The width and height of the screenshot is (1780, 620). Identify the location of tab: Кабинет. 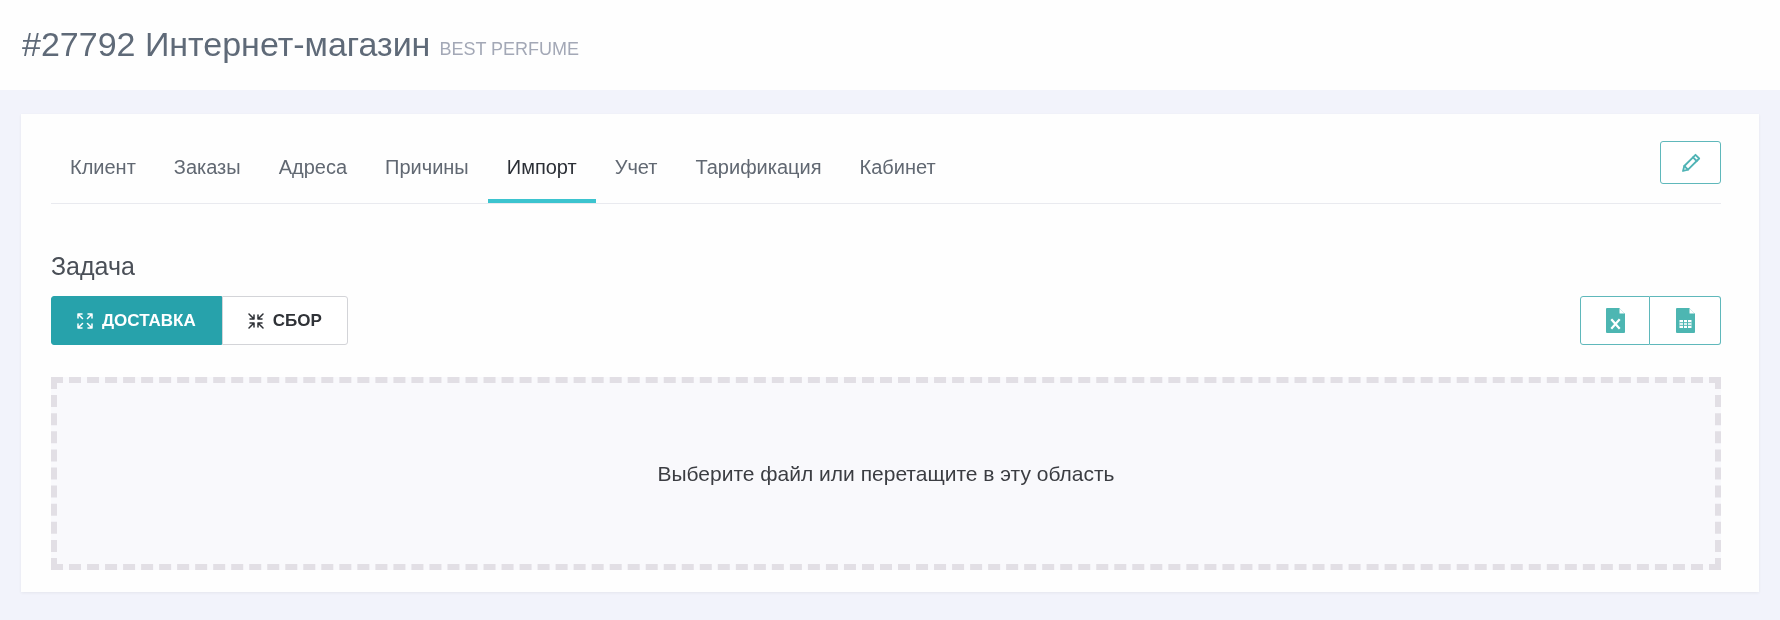
(897, 171).